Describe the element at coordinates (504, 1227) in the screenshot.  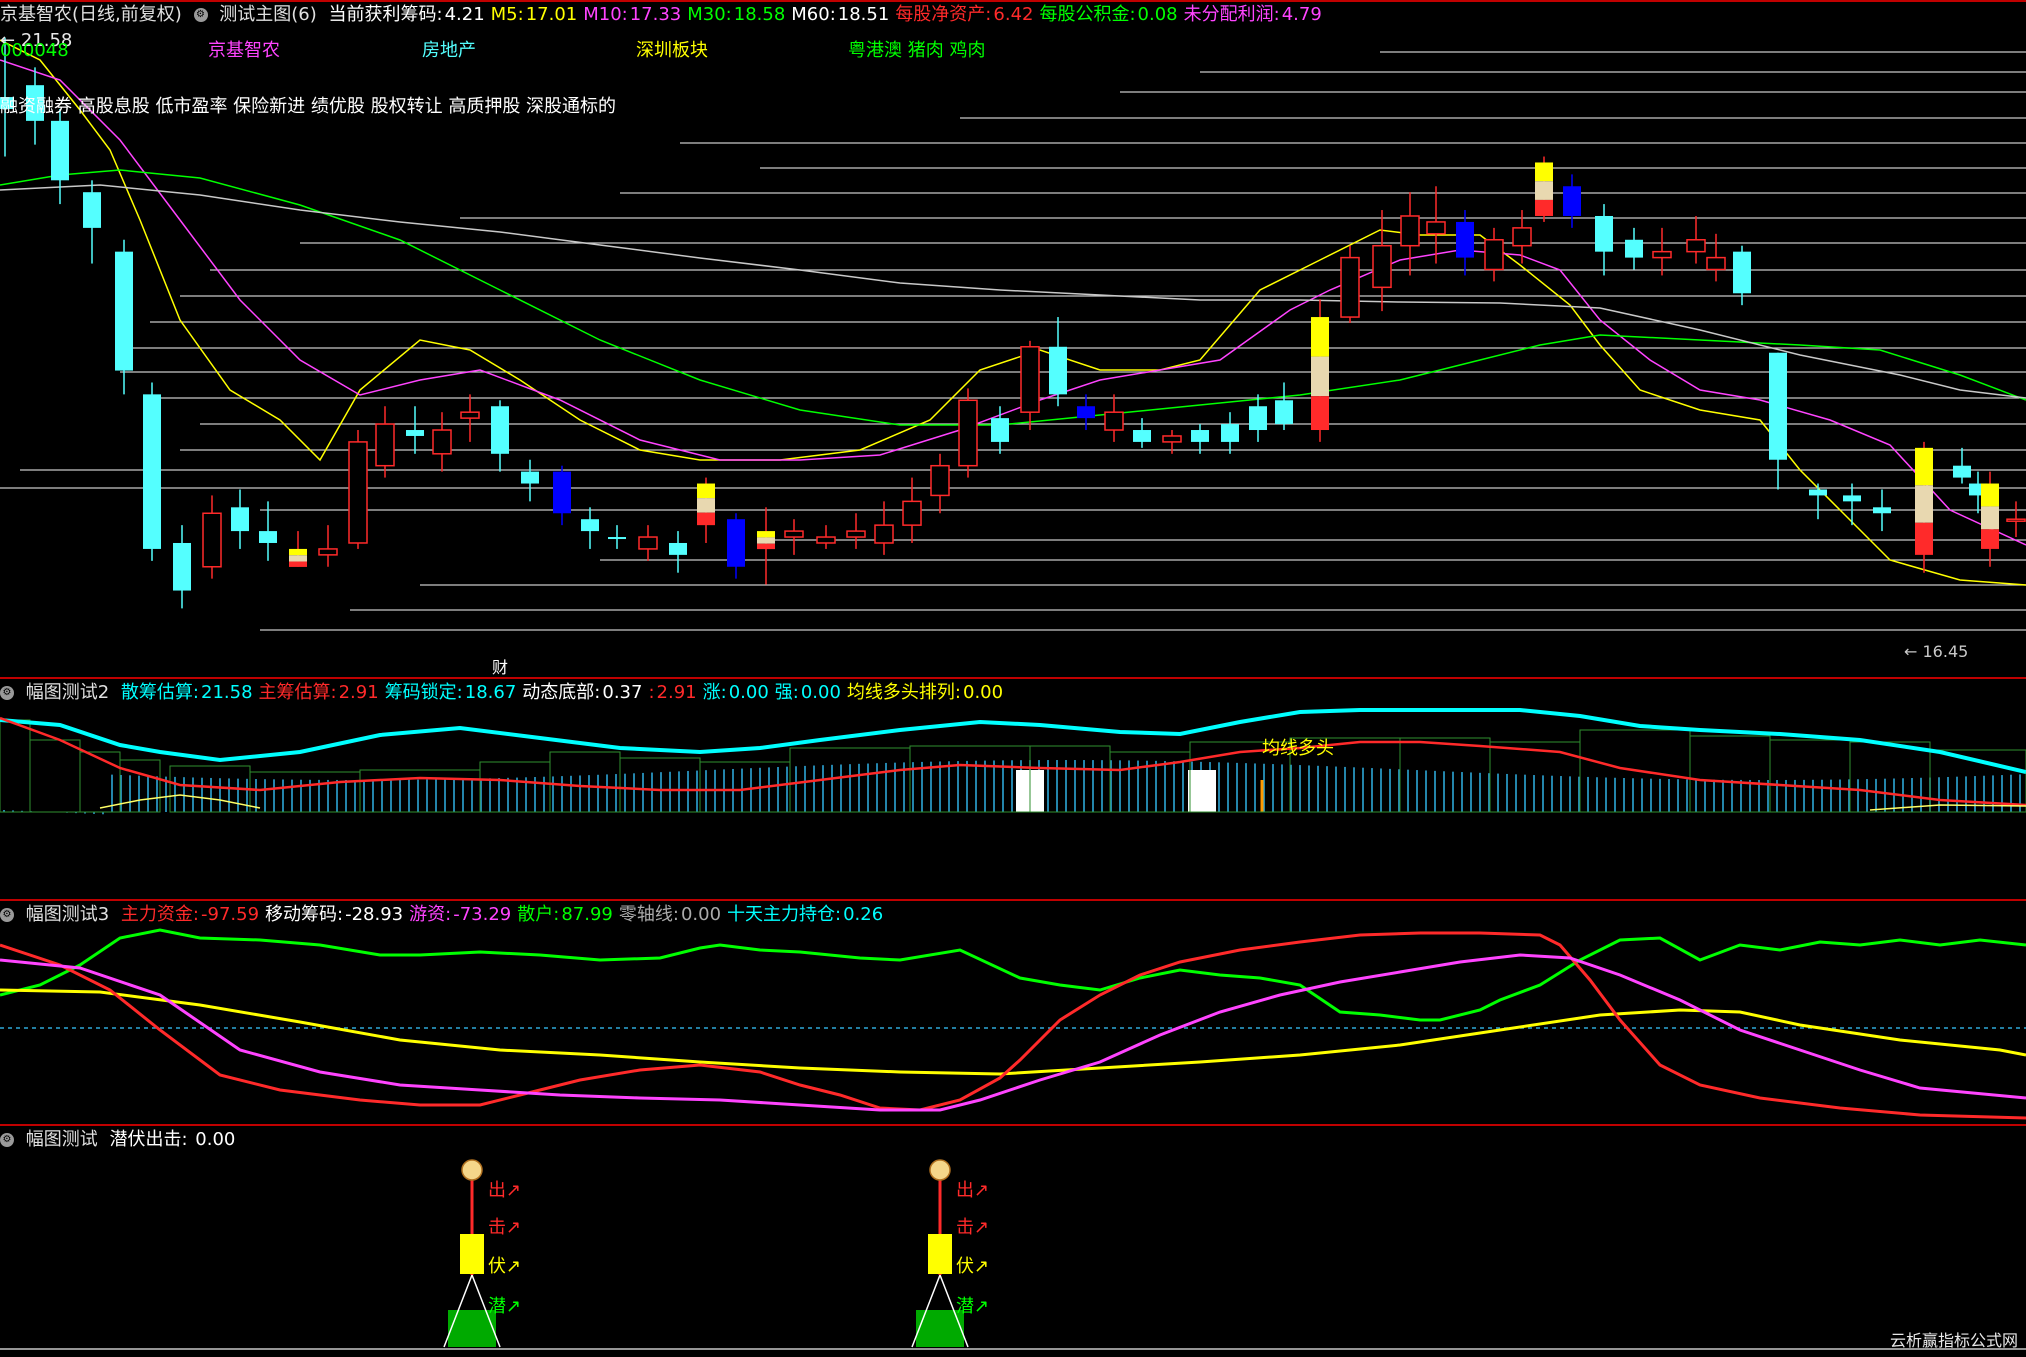
I see `signal-word: 击↗` at that location.